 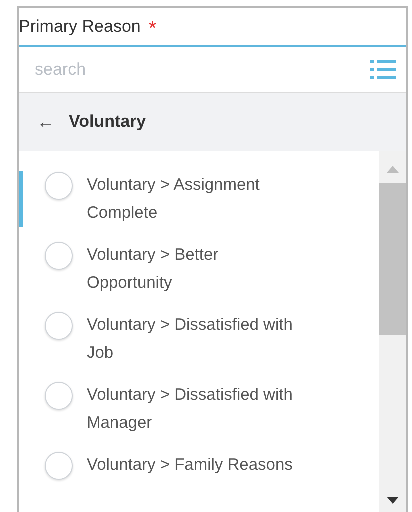 What do you see at coordinates (392, 259) in the screenshot?
I see `scroll-thumb` at bounding box center [392, 259].